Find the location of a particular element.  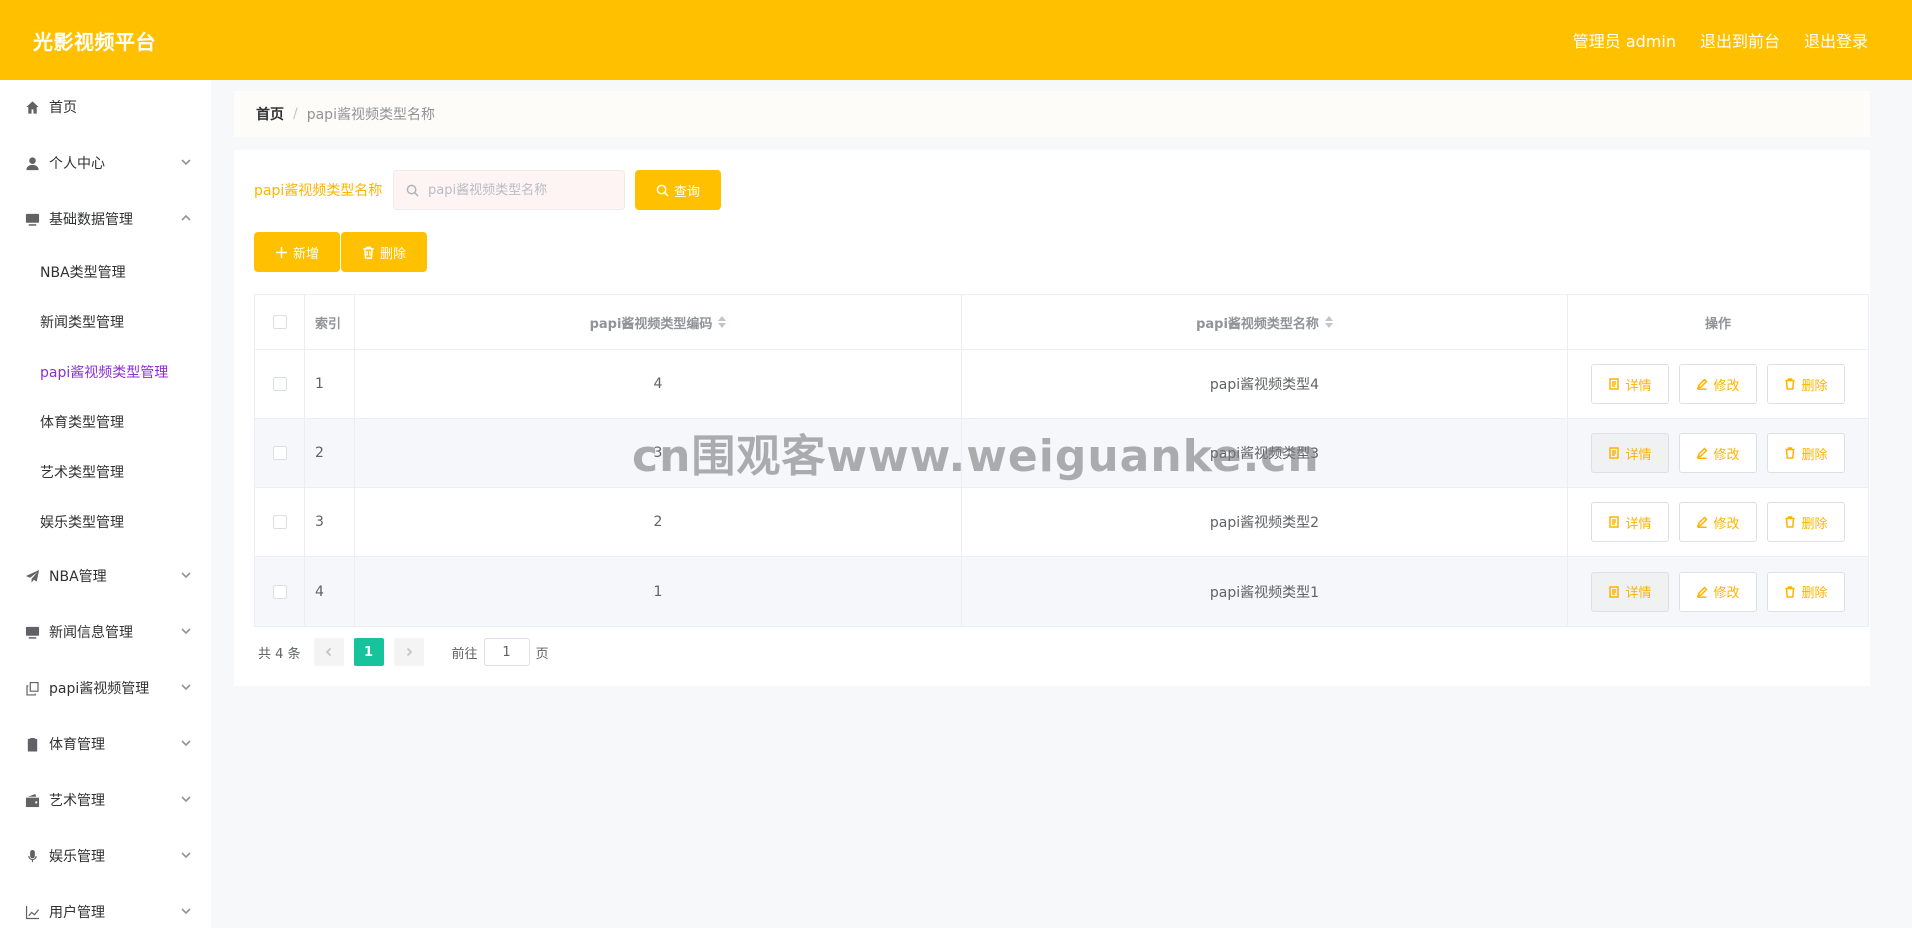

query-button-label: 查询 is located at coordinates (686, 192).